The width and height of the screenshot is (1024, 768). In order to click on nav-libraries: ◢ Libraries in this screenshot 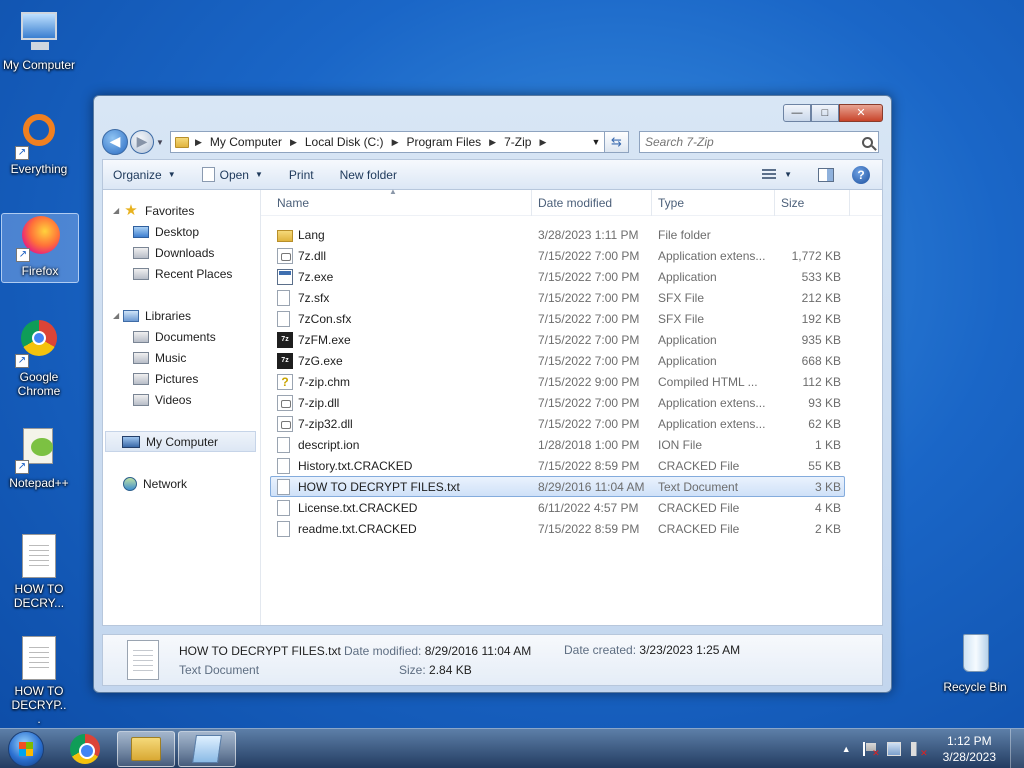, I will do `click(181, 315)`.